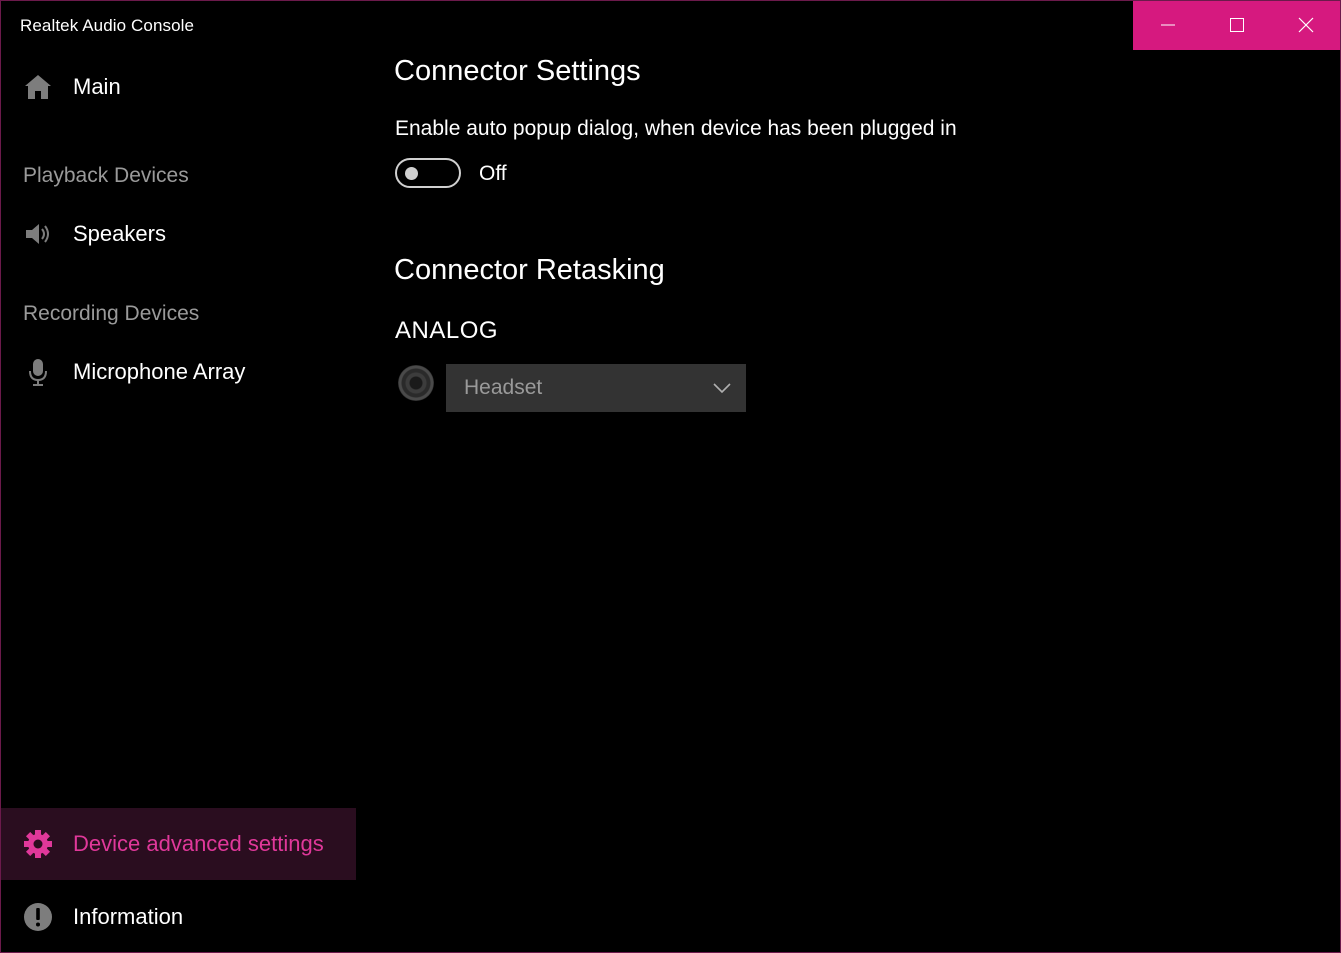 The height and width of the screenshot is (953, 1341). I want to click on analog-label: ANALOG, so click(447, 330).